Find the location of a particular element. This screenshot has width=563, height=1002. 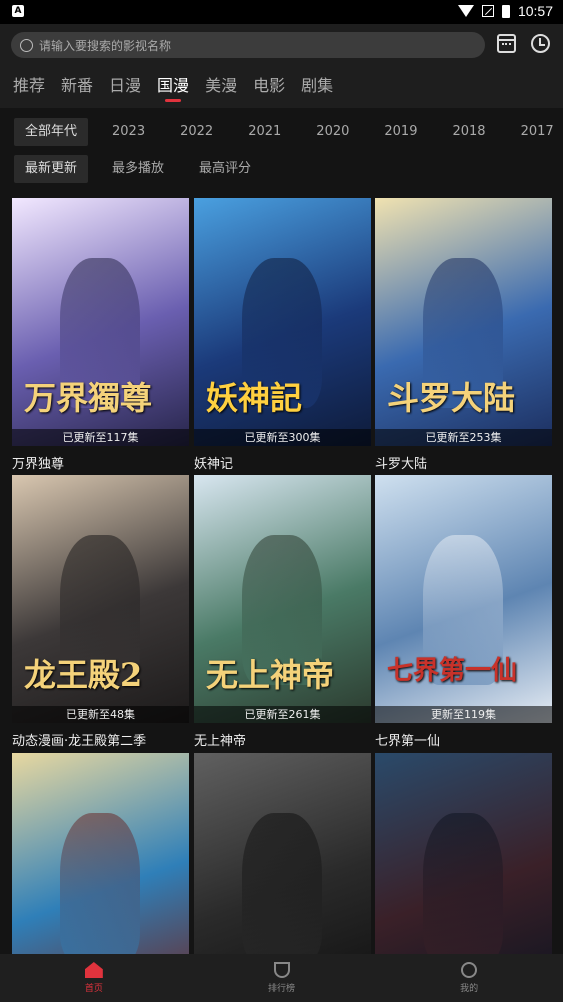

poster-logo: 七界第一仙 is located at coordinates (452, 671).